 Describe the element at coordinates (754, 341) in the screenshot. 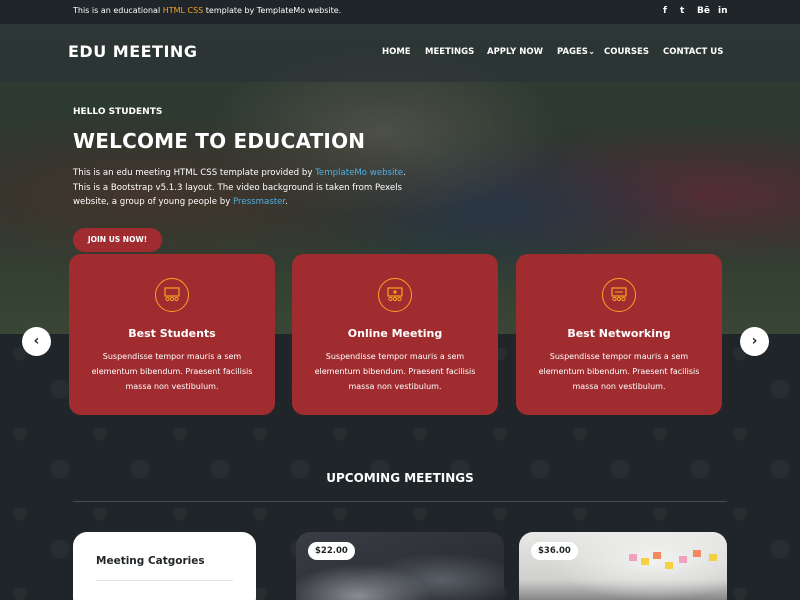

I see `carousel-next-button: ›` at that location.